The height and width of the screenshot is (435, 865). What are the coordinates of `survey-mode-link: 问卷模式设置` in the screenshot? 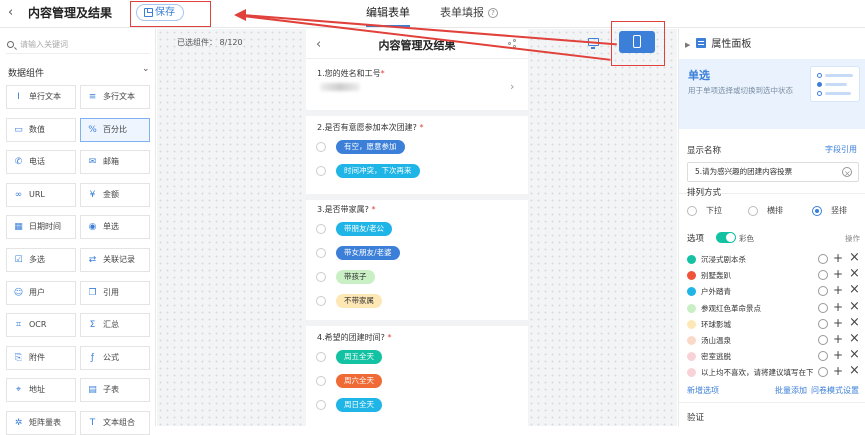 It's located at (835, 390).